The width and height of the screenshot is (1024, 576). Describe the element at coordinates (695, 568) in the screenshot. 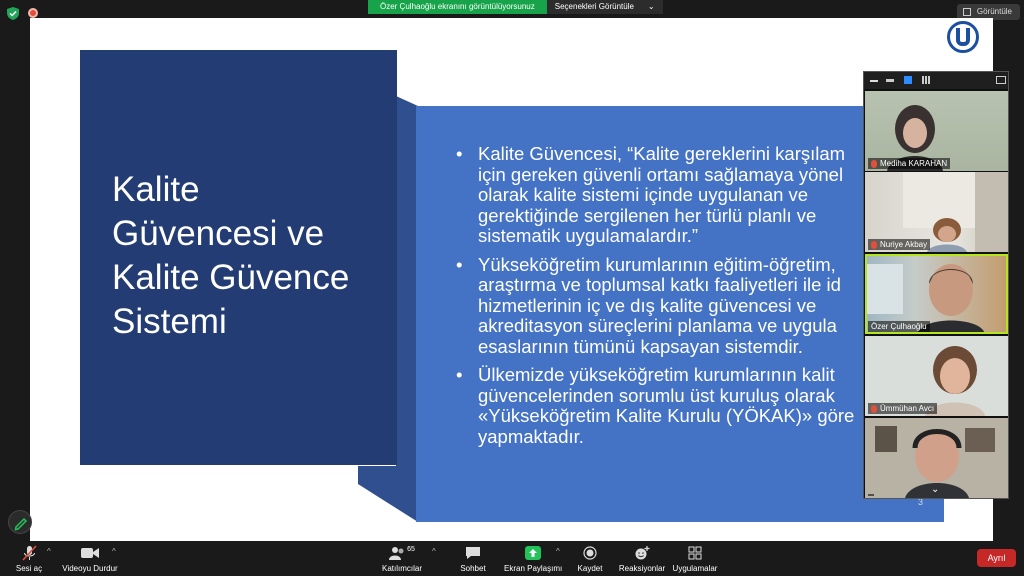

I see `apps-label: Uygulamalar` at that location.